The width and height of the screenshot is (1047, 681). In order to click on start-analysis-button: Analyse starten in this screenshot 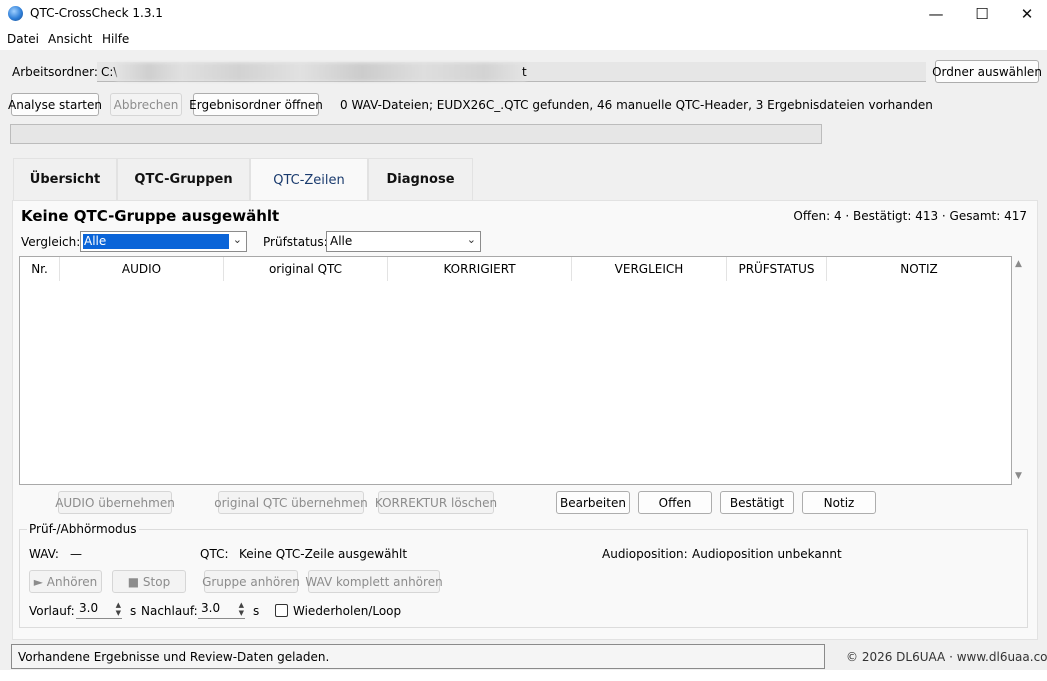, I will do `click(55, 104)`.